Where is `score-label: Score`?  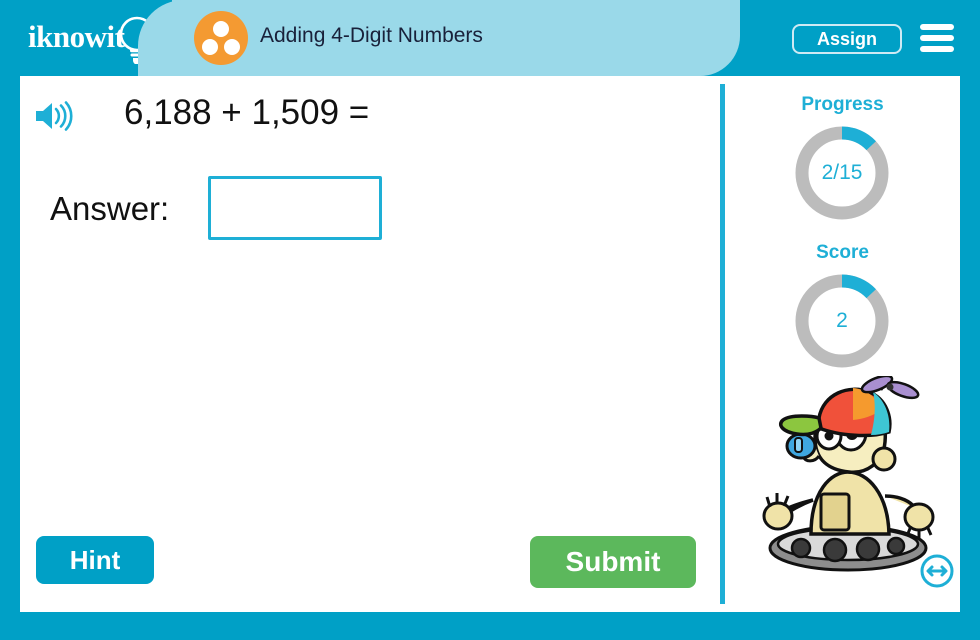
score-label: Score is located at coordinates (842, 252).